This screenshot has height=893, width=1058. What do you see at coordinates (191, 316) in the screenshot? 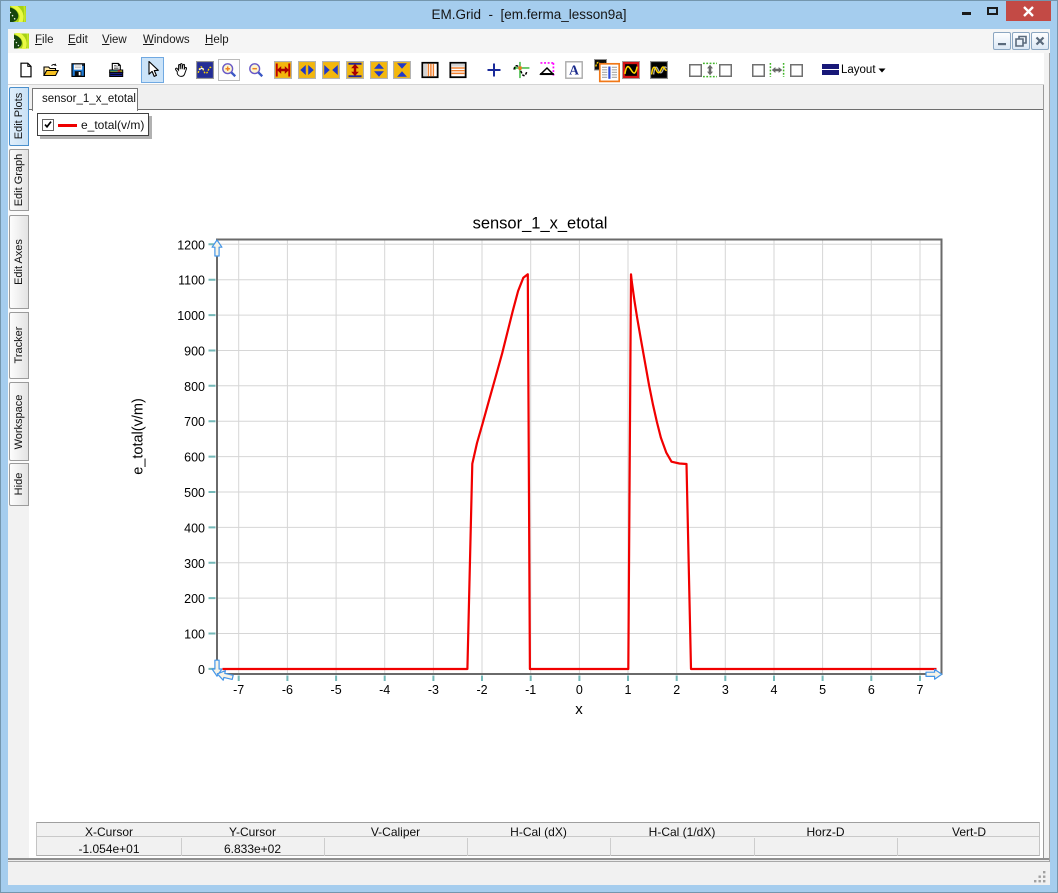
I see `svg-text: 1000` at bounding box center [191, 316].